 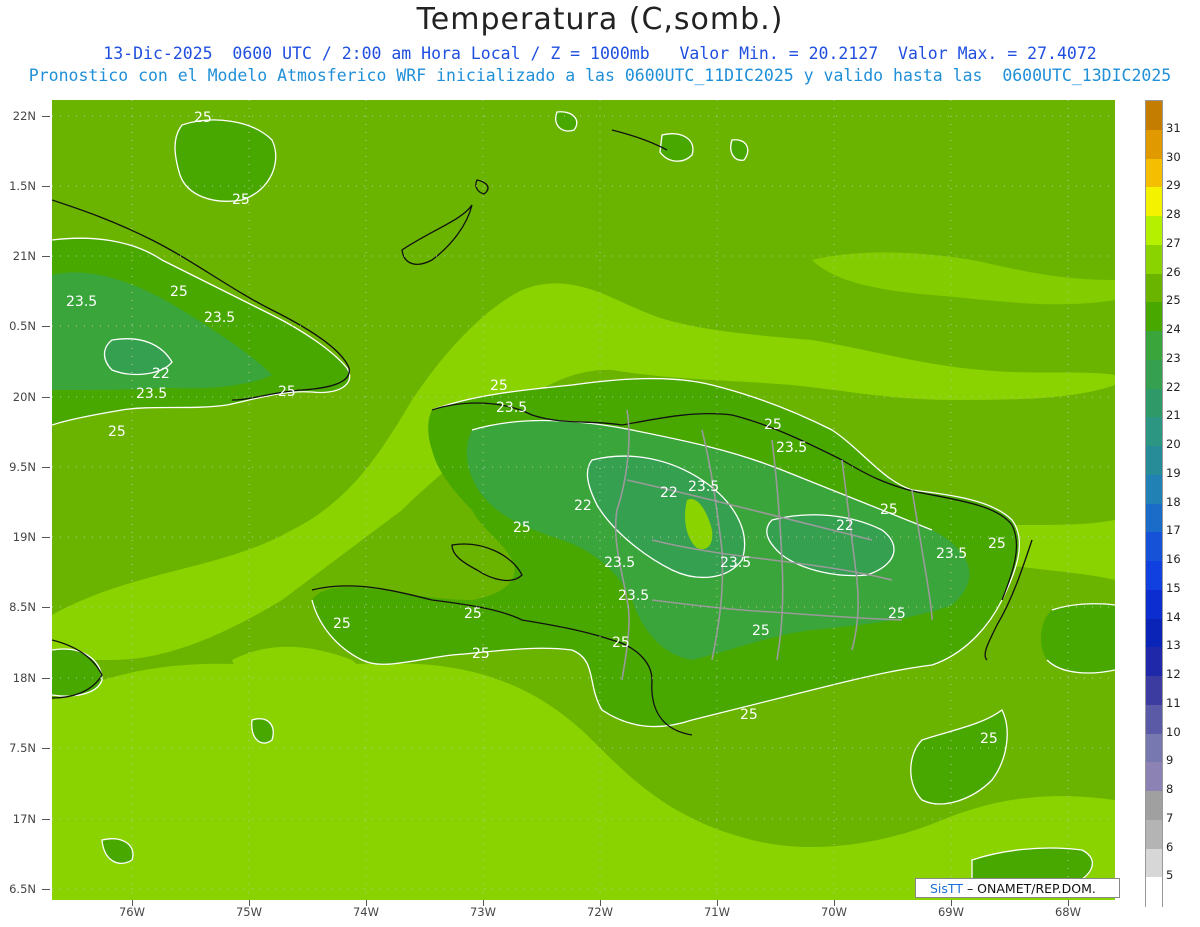 I want to click on colorbar-label: 31, so click(x=1173, y=127).